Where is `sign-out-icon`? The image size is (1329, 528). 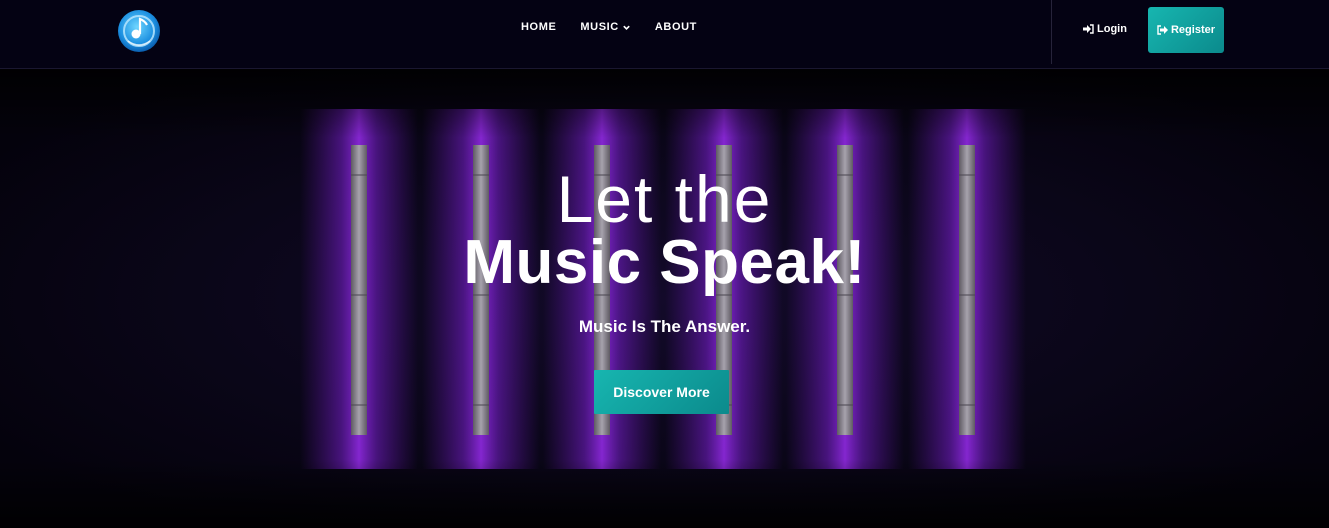 sign-out-icon is located at coordinates (1162, 30).